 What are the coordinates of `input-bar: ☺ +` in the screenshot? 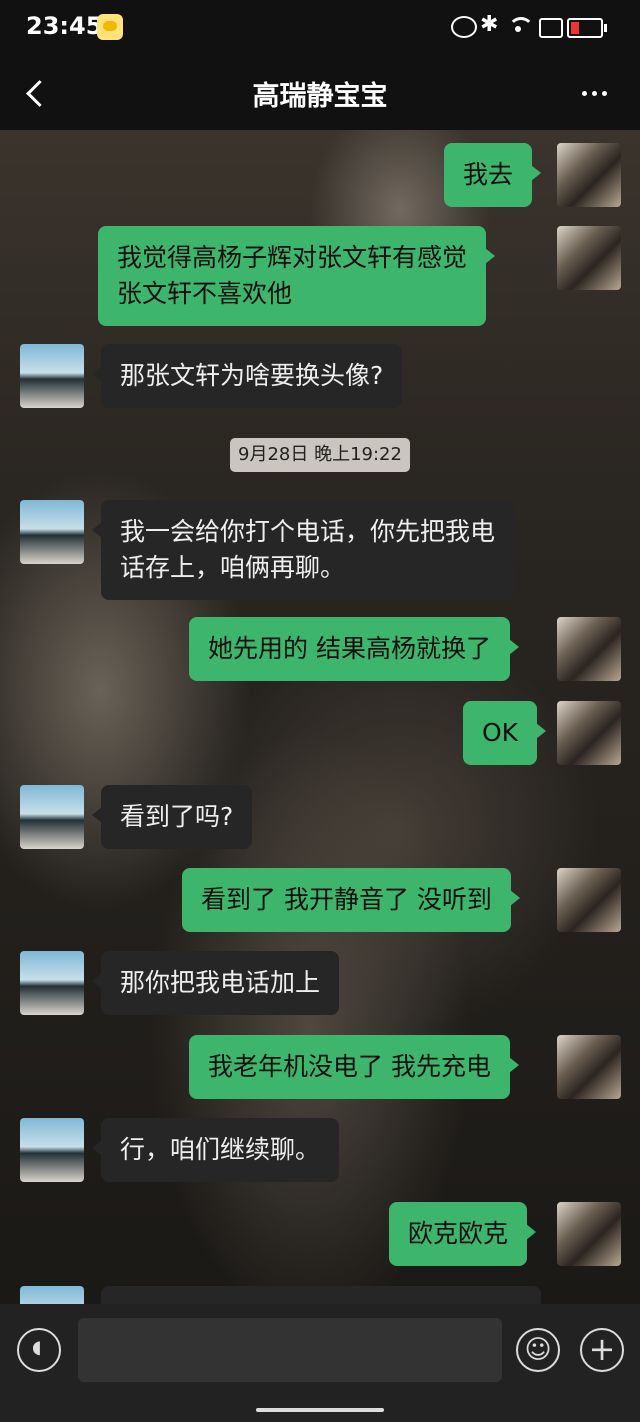 It's located at (320, 1363).